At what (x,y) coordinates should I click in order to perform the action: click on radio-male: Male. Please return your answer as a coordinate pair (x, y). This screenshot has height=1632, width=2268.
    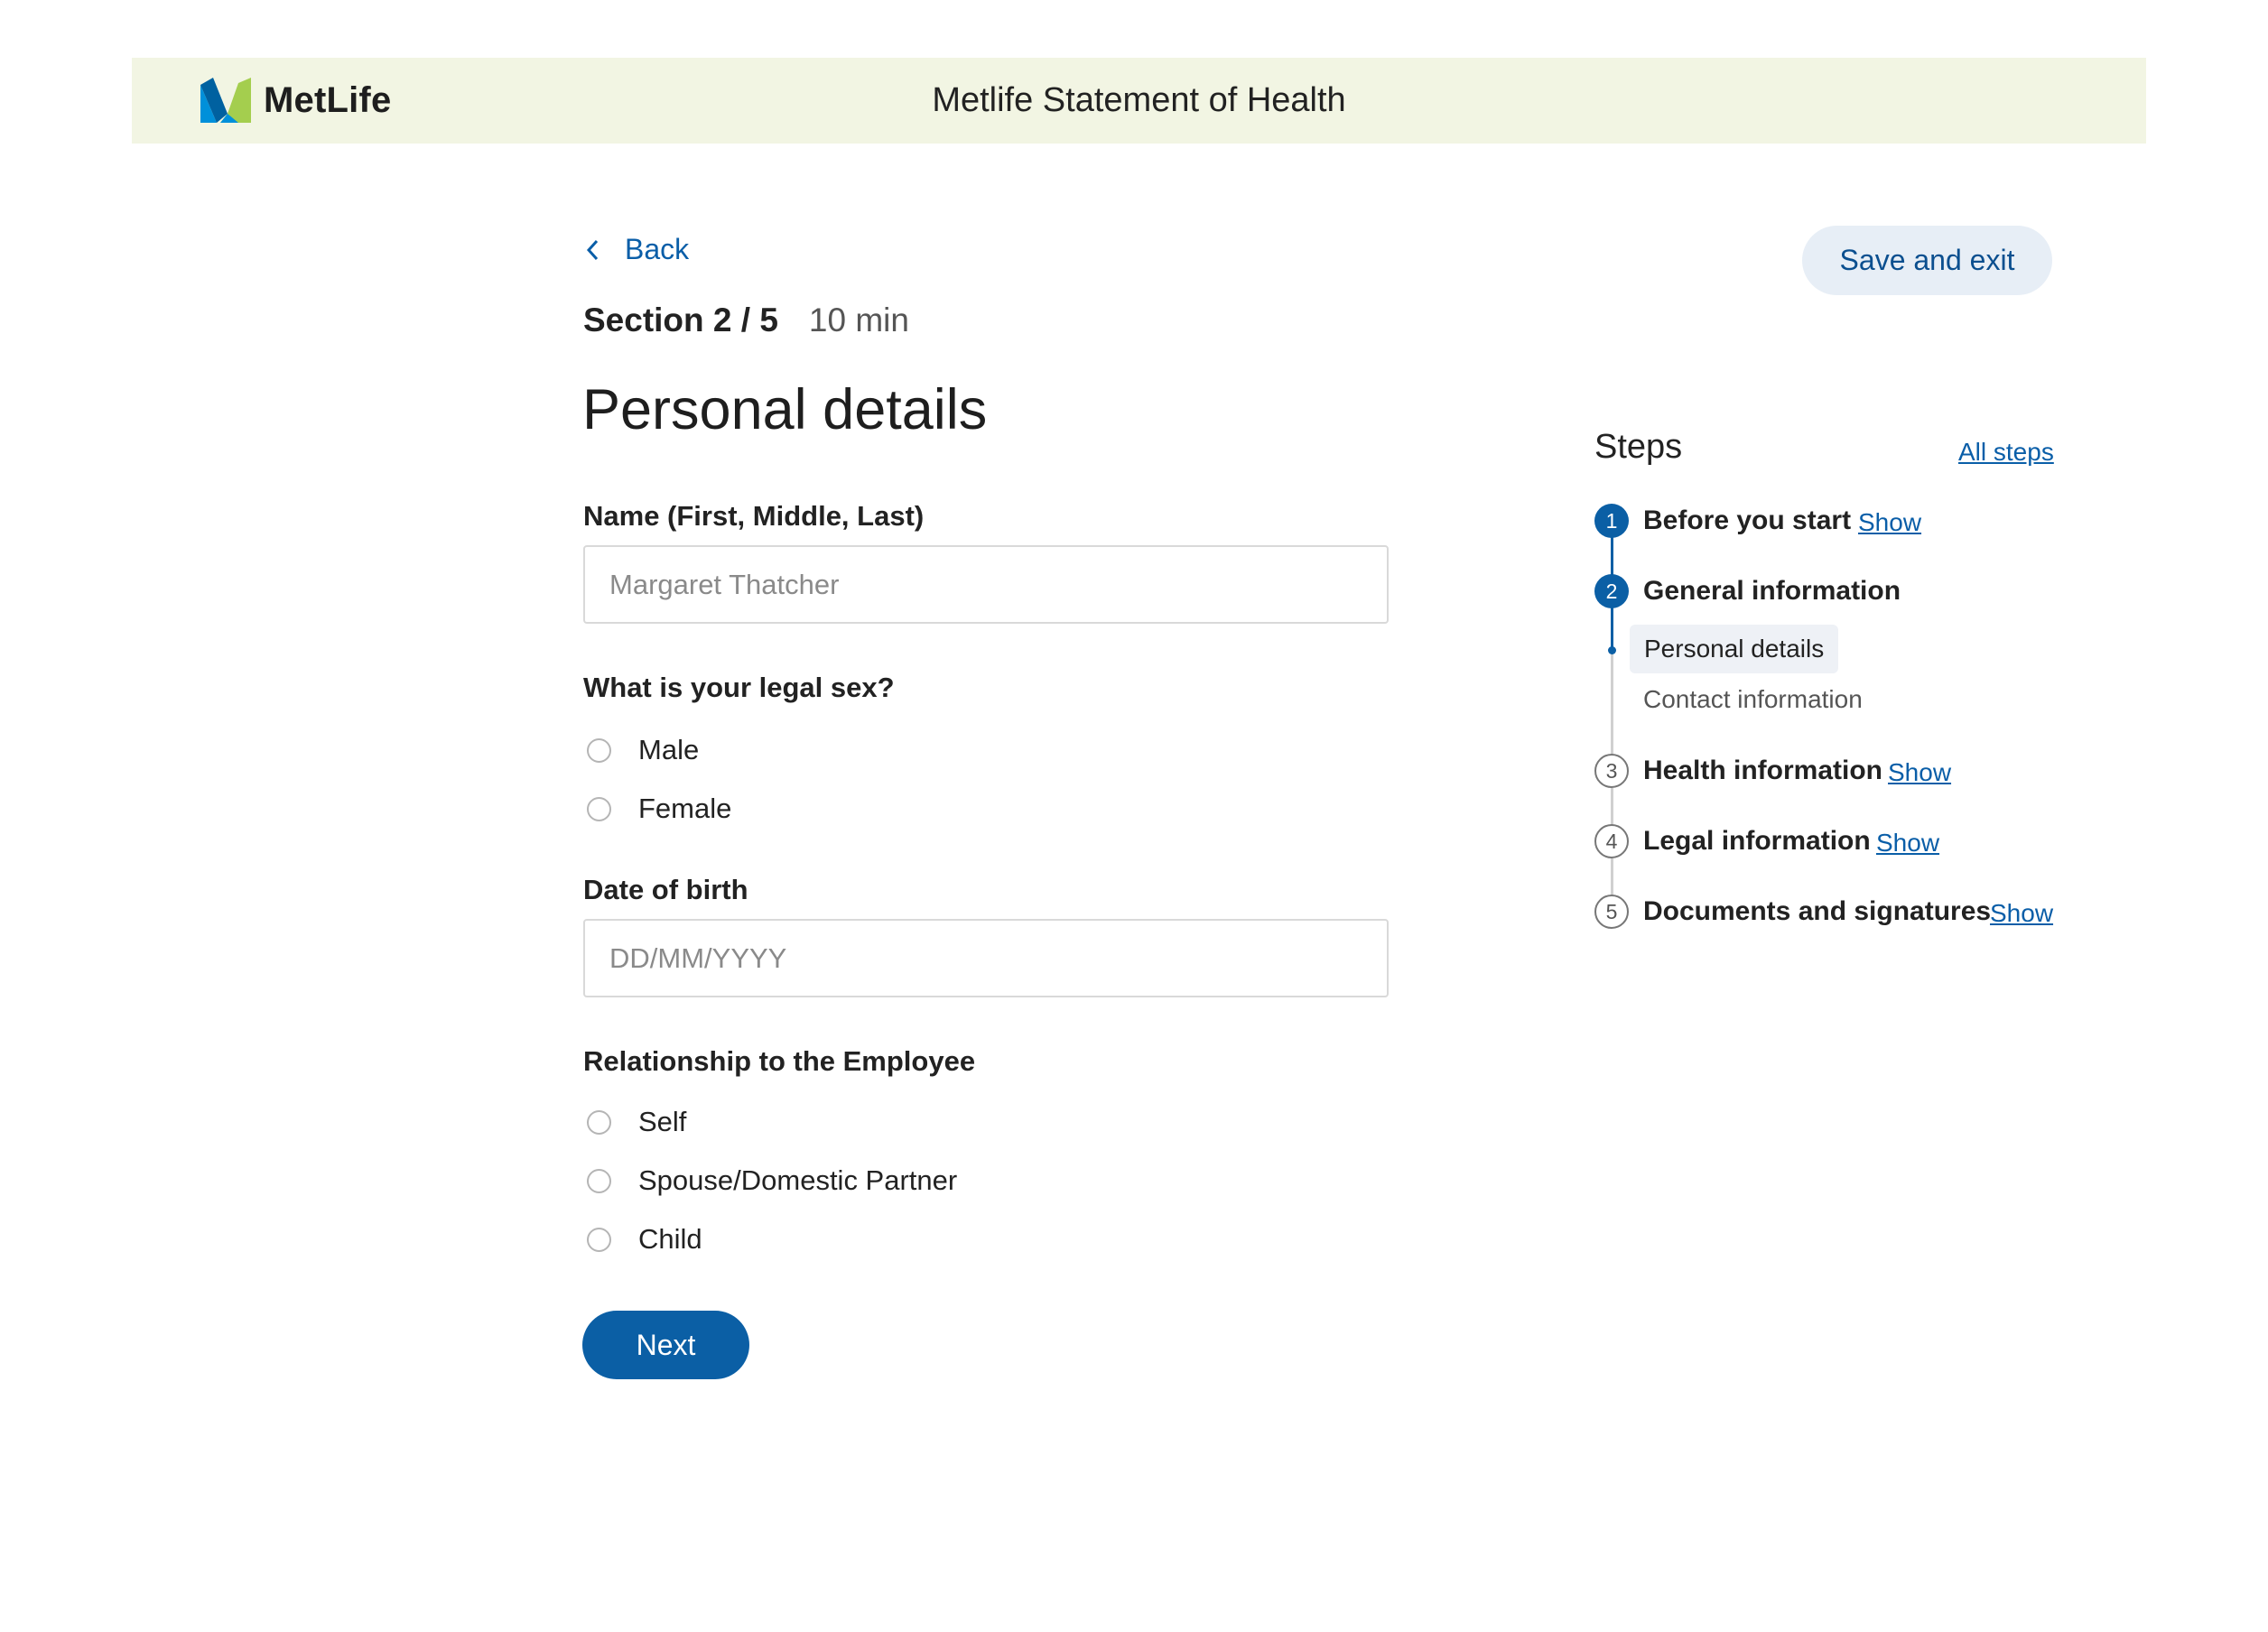
    Looking at the image, I should click on (643, 750).